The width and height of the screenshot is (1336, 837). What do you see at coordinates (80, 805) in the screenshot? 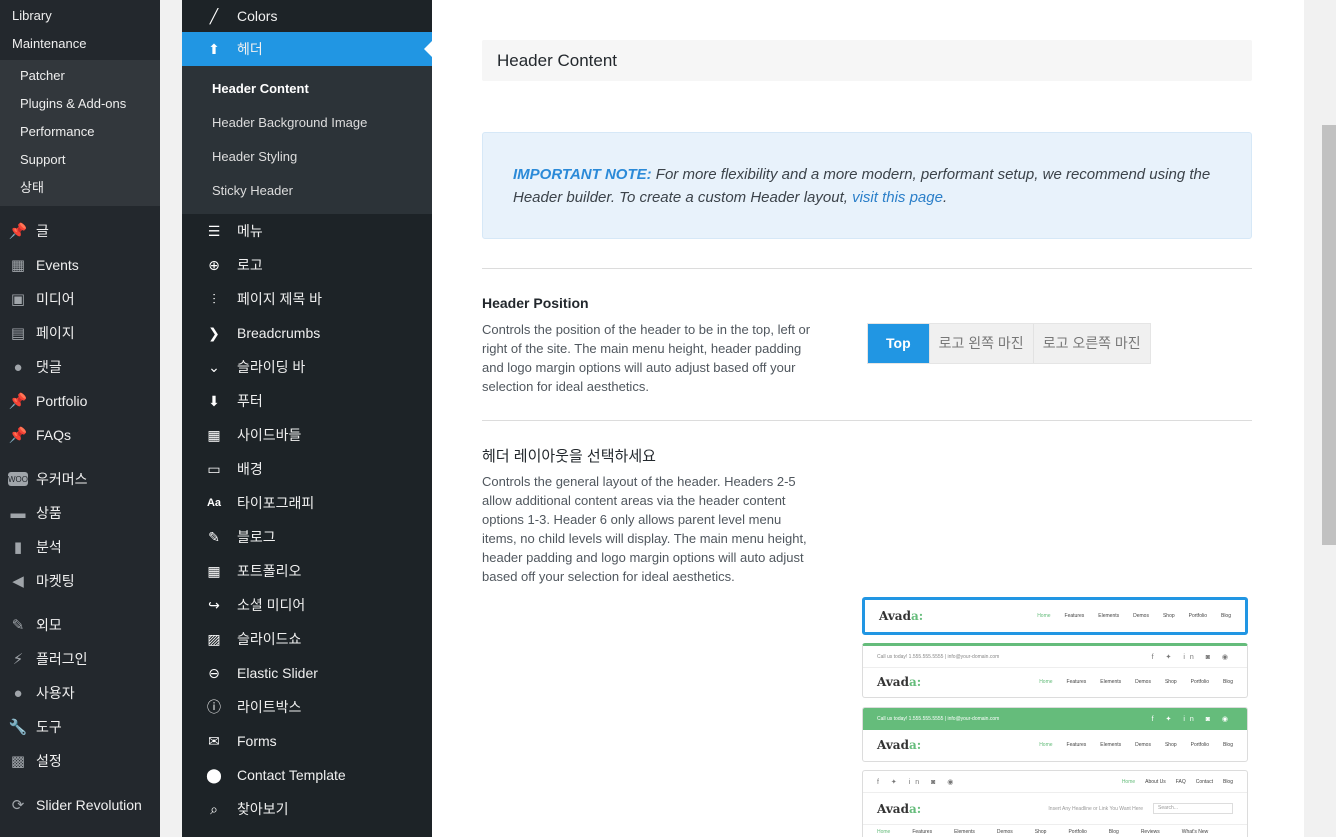
I see `wp-menu-slider-revolution: ⟳ Slider Revolution` at bounding box center [80, 805].